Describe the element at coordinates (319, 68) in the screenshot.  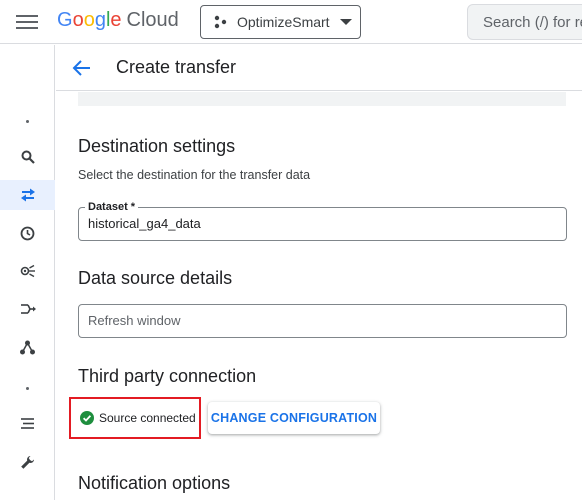
I see `page-header: Create transfer` at that location.